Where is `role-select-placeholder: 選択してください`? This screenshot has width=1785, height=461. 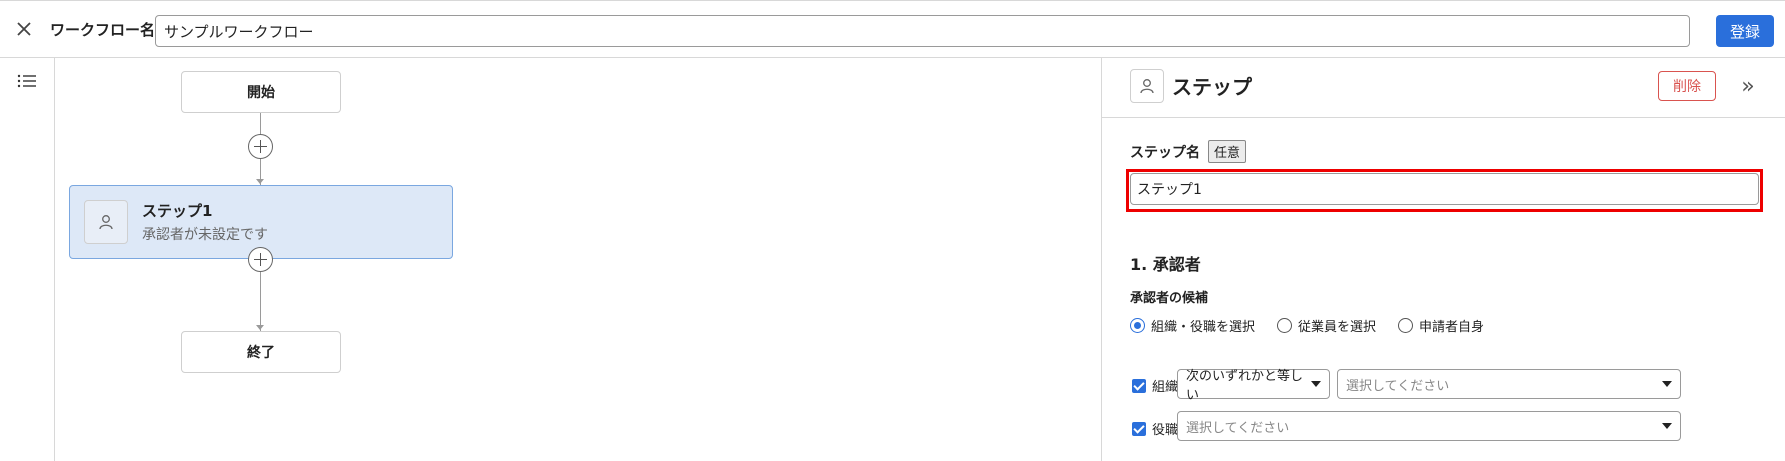
role-select-placeholder: 選択してください is located at coordinates (1238, 428).